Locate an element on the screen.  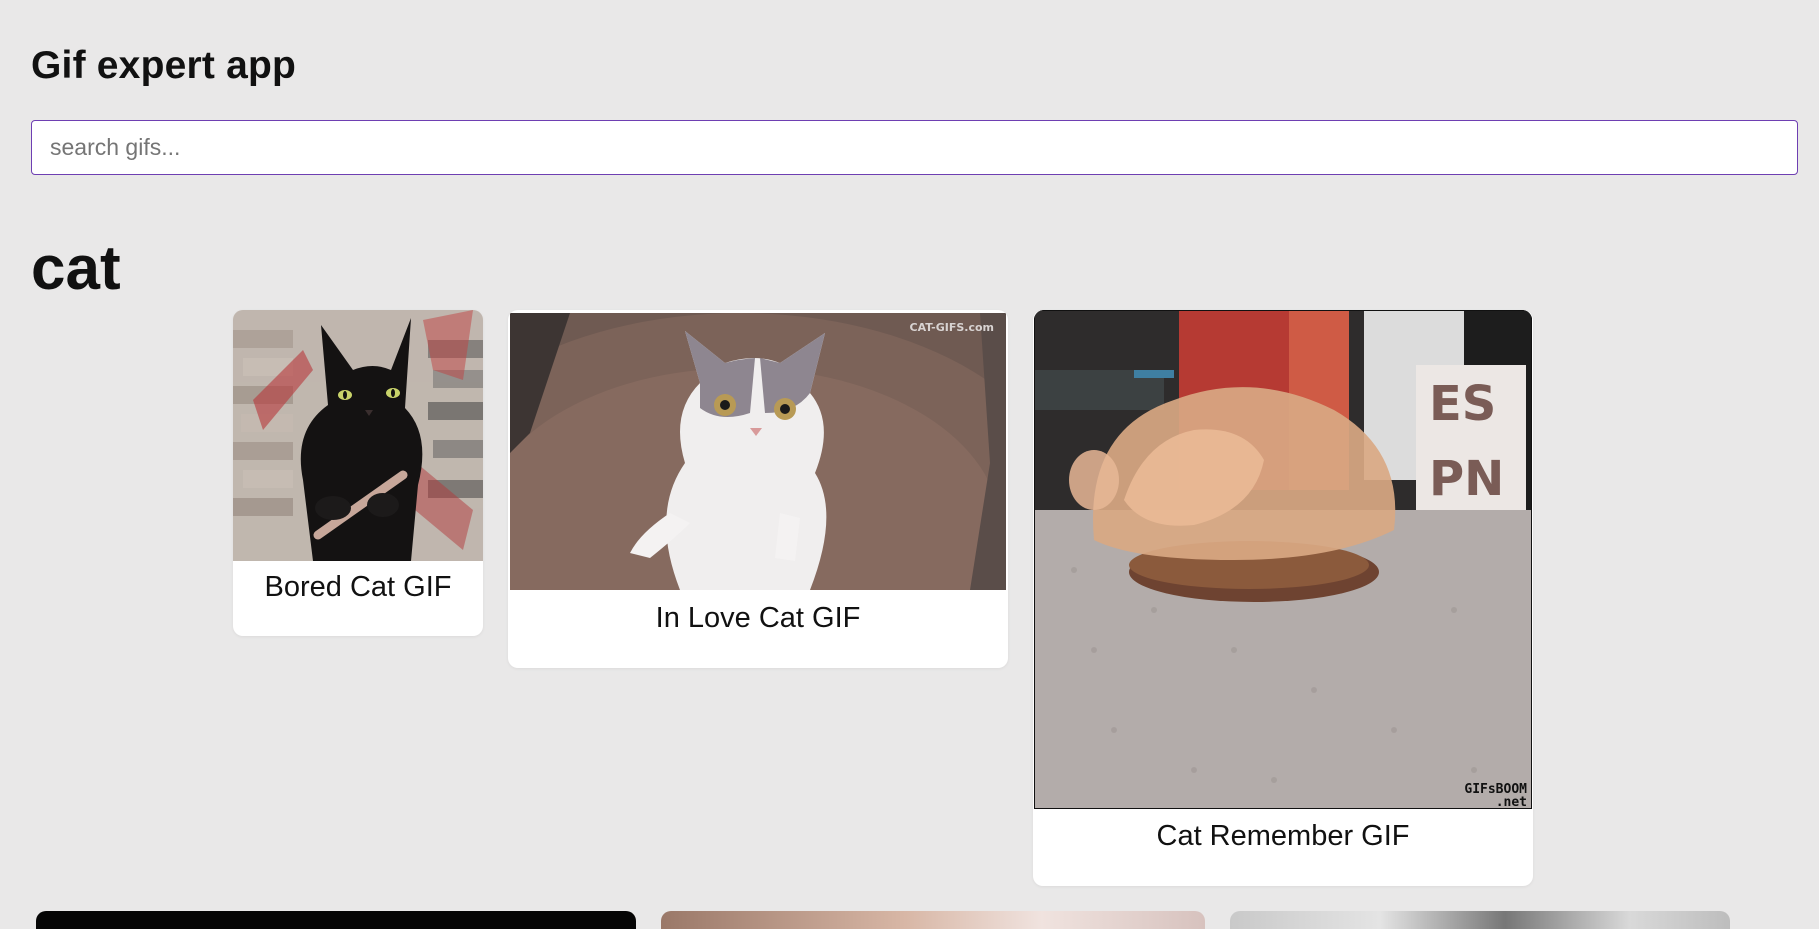
watermark-text: CAT-GIFS.com is located at coordinates (952, 327).